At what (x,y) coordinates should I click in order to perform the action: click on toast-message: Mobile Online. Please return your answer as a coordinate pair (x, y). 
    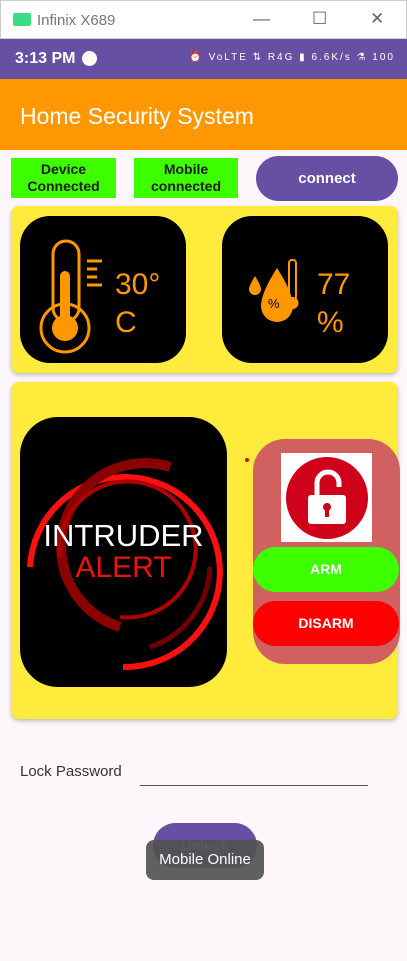
    Looking at the image, I should click on (205, 860).